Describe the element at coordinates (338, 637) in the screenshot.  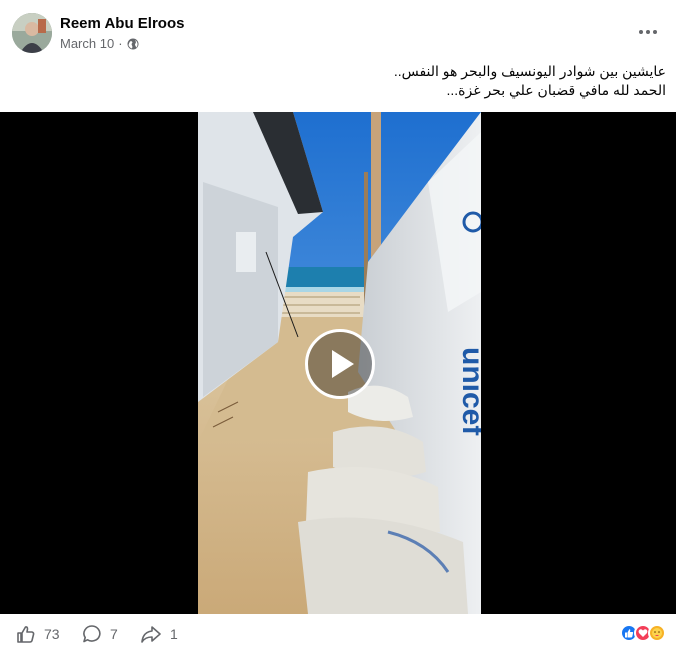
I see `post-actions: 73 7 1` at that location.